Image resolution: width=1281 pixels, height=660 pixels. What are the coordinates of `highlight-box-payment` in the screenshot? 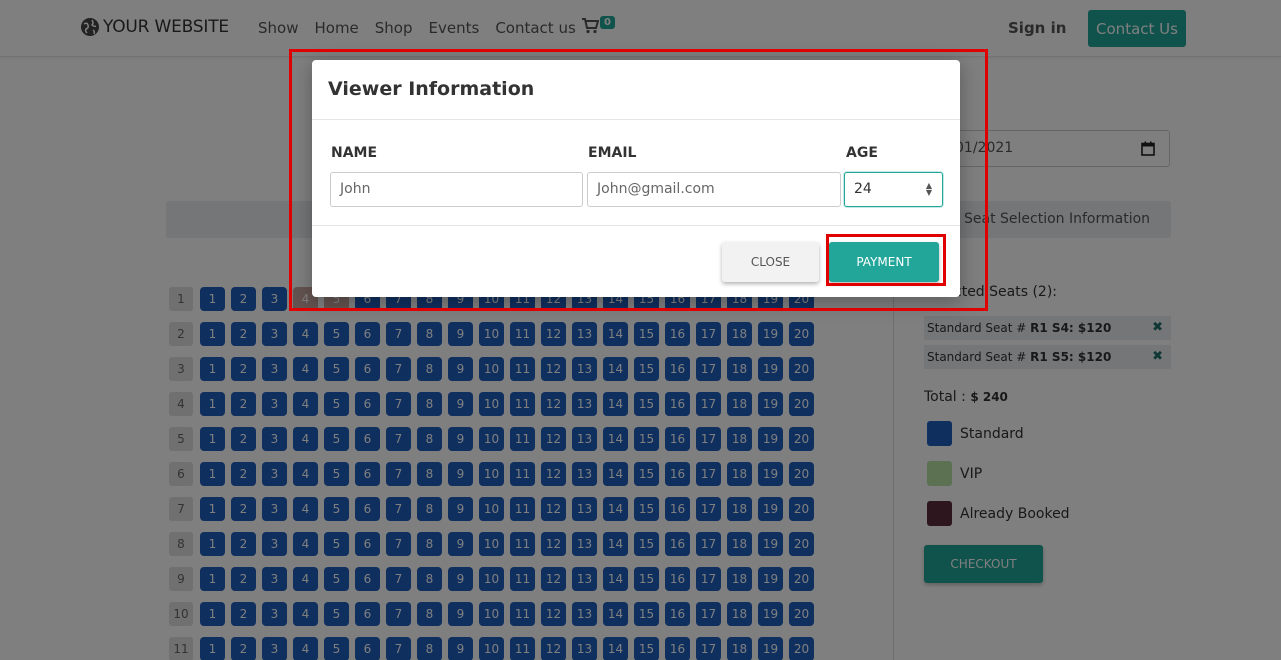 It's located at (886, 260).